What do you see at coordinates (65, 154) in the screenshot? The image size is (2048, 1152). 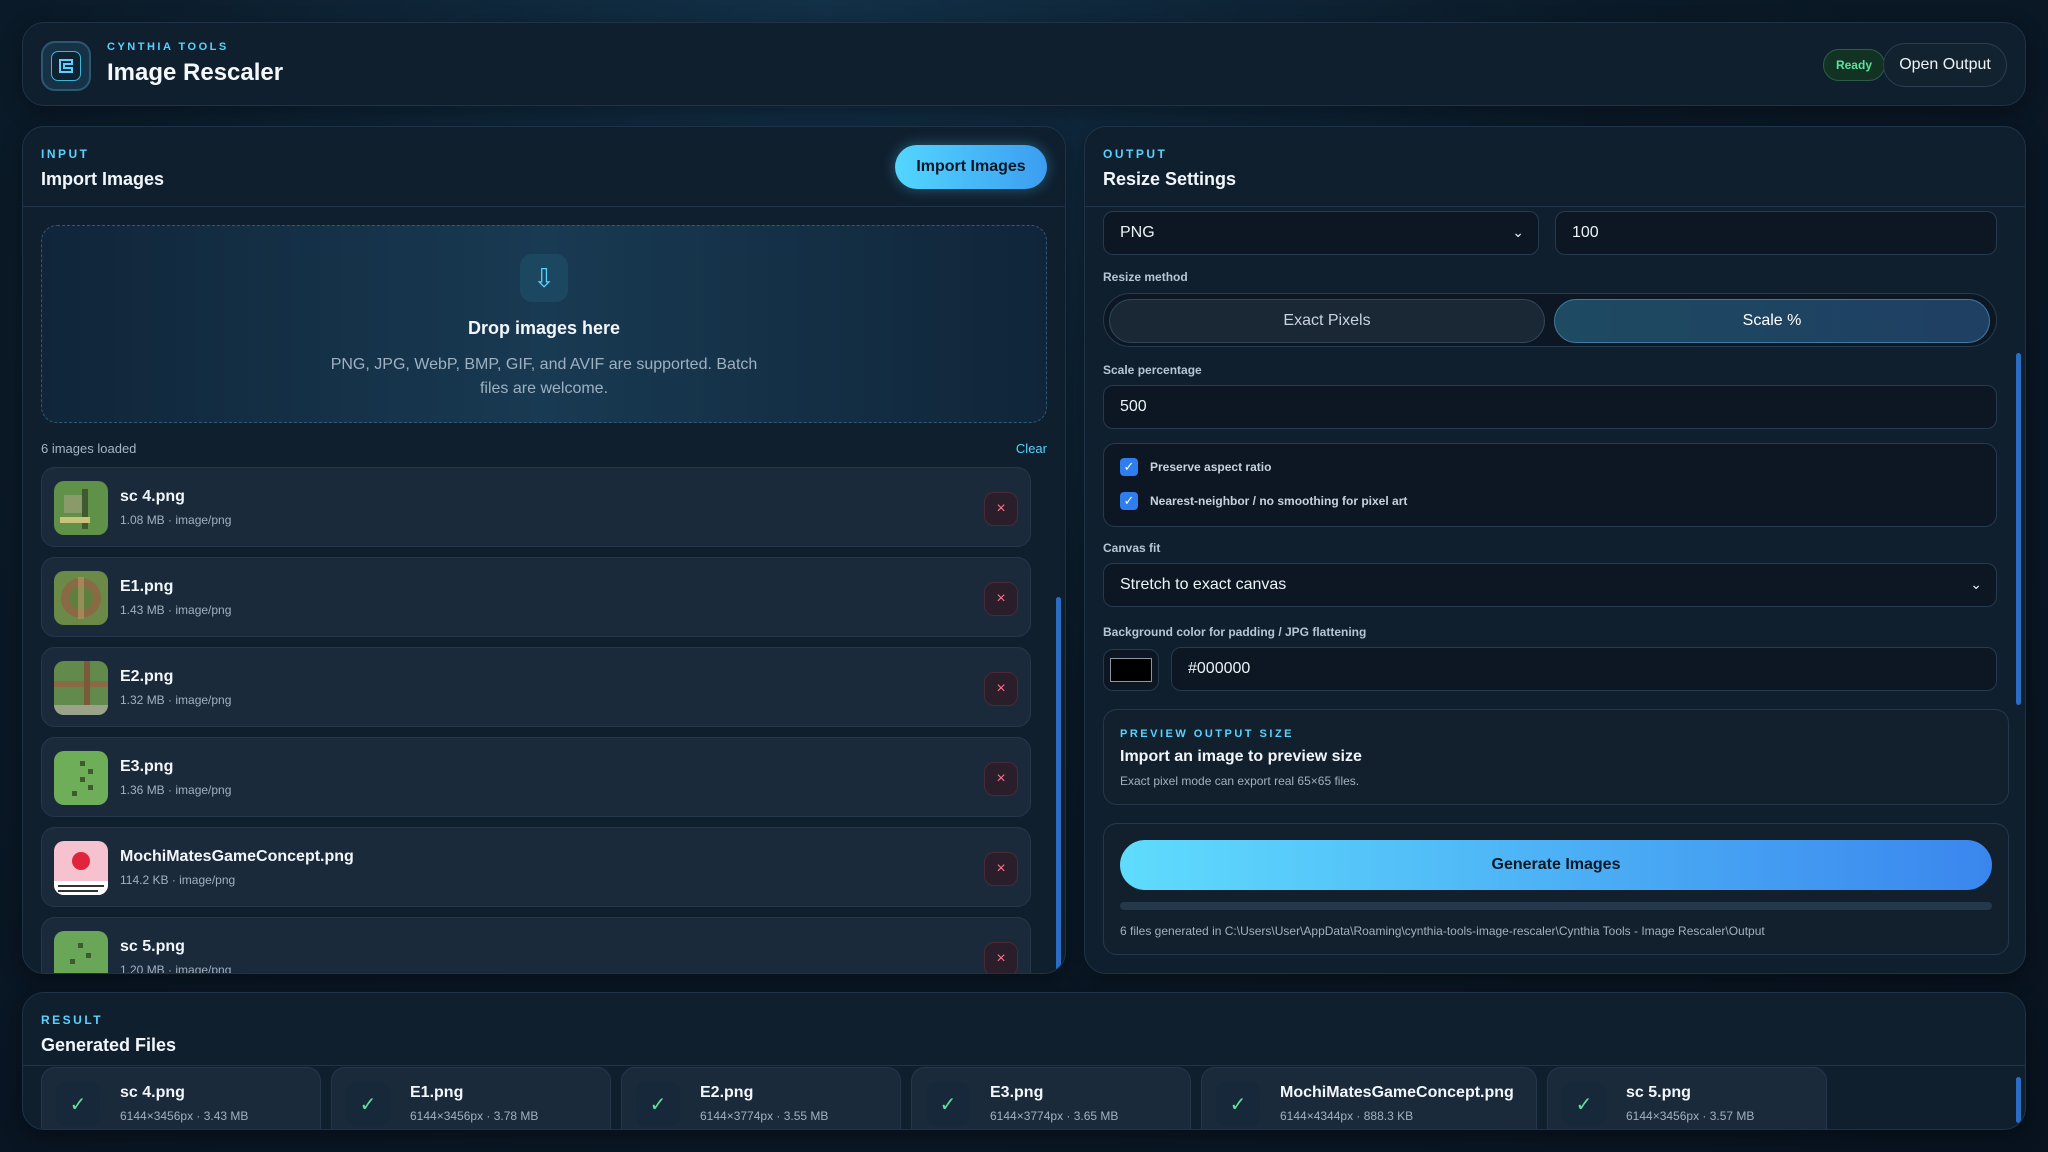 I see `input-eyebrow: INPUT` at bounding box center [65, 154].